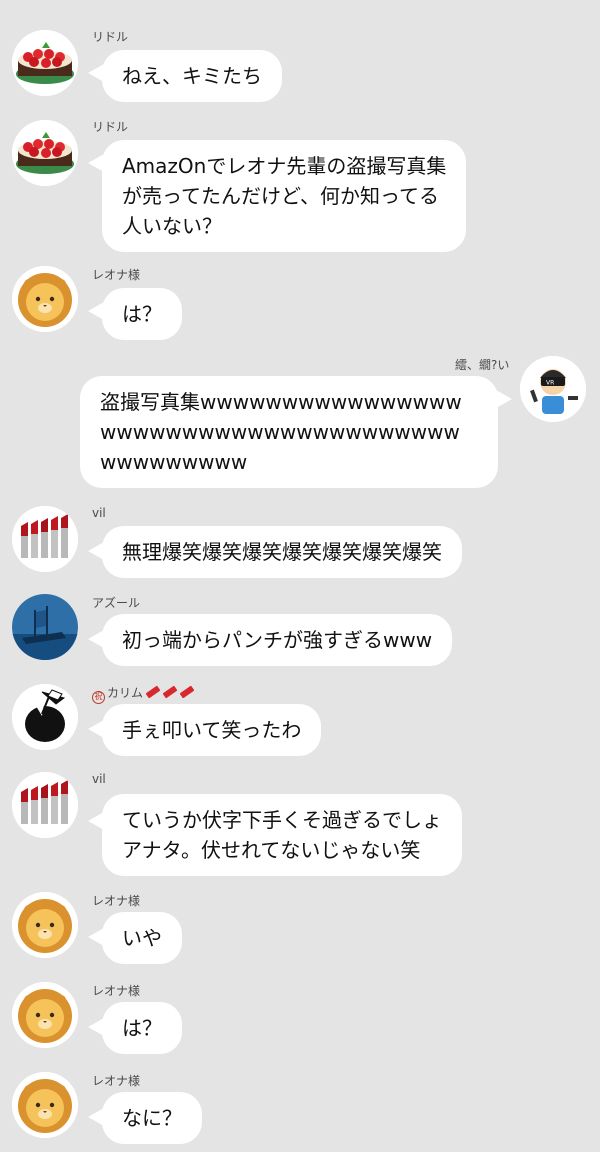 This screenshot has width=600, height=1152. I want to click on message-bubble: ていうか伏字下手くそ過ぎるでしょ アナタ。伏せれてないじゃない笑, so click(282, 835).